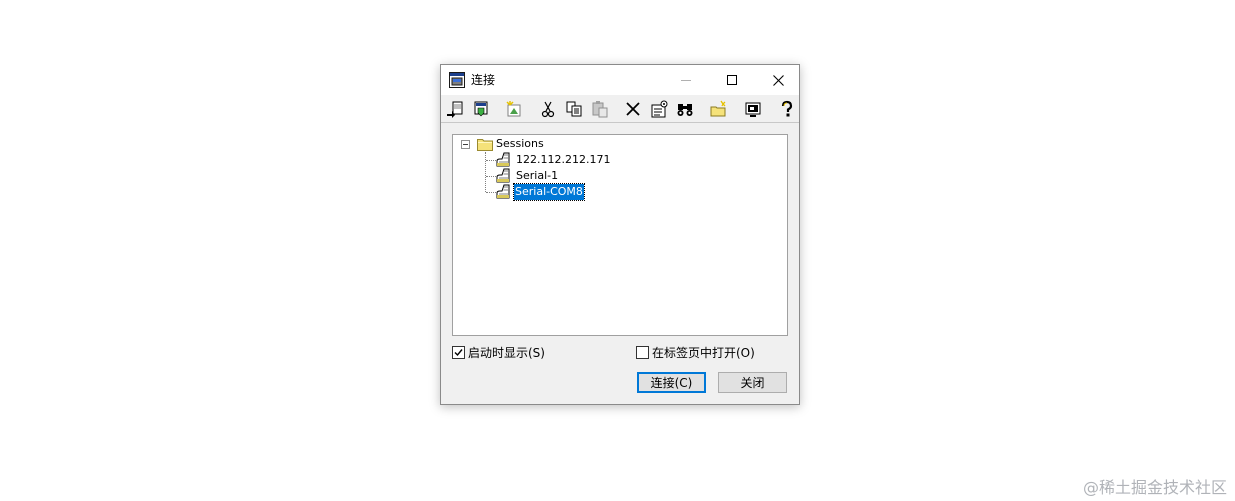  Describe the element at coordinates (506, 352) in the screenshot. I see `show-on-startup-label: 启动时显示(S)` at that location.